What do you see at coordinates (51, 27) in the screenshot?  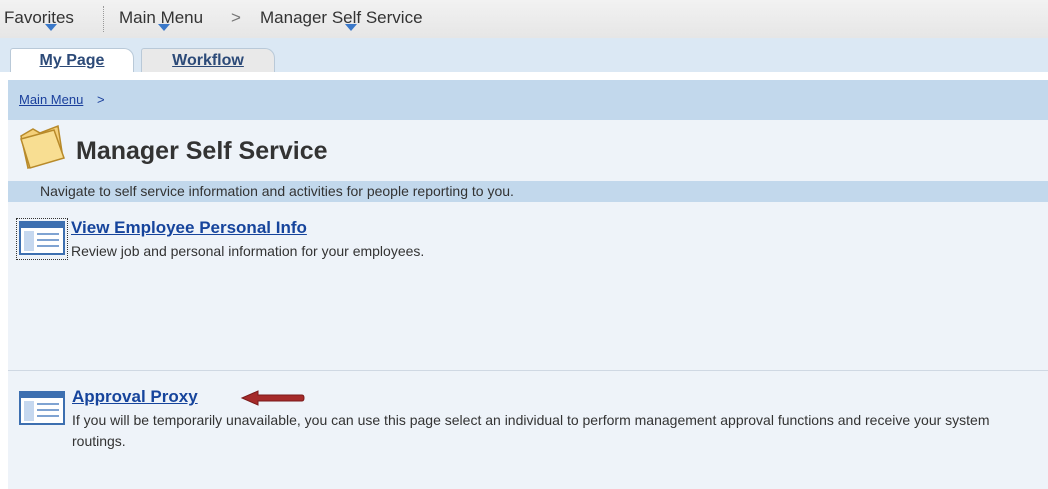 I see `favorites-dropdown-icon` at bounding box center [51, 27].